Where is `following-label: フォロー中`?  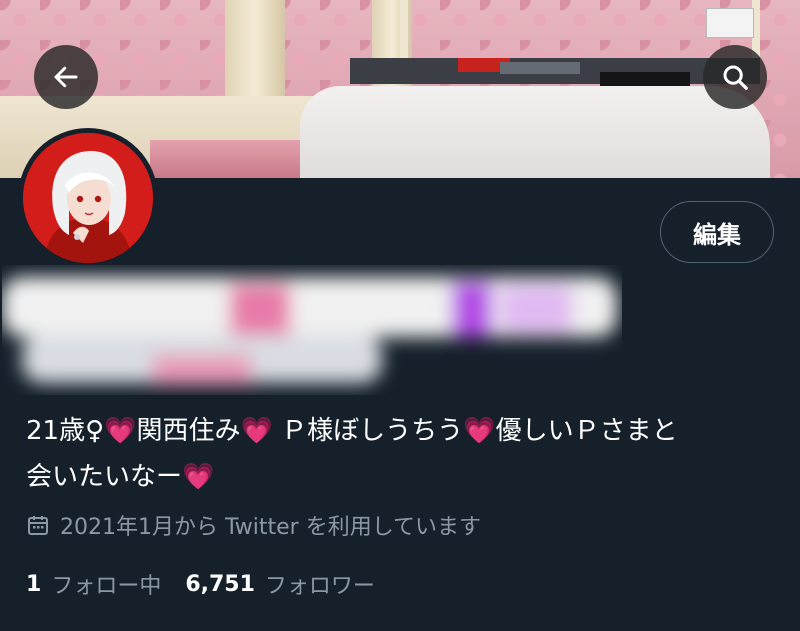
following-label: フォロー中 is located at coordinates (106, 586).